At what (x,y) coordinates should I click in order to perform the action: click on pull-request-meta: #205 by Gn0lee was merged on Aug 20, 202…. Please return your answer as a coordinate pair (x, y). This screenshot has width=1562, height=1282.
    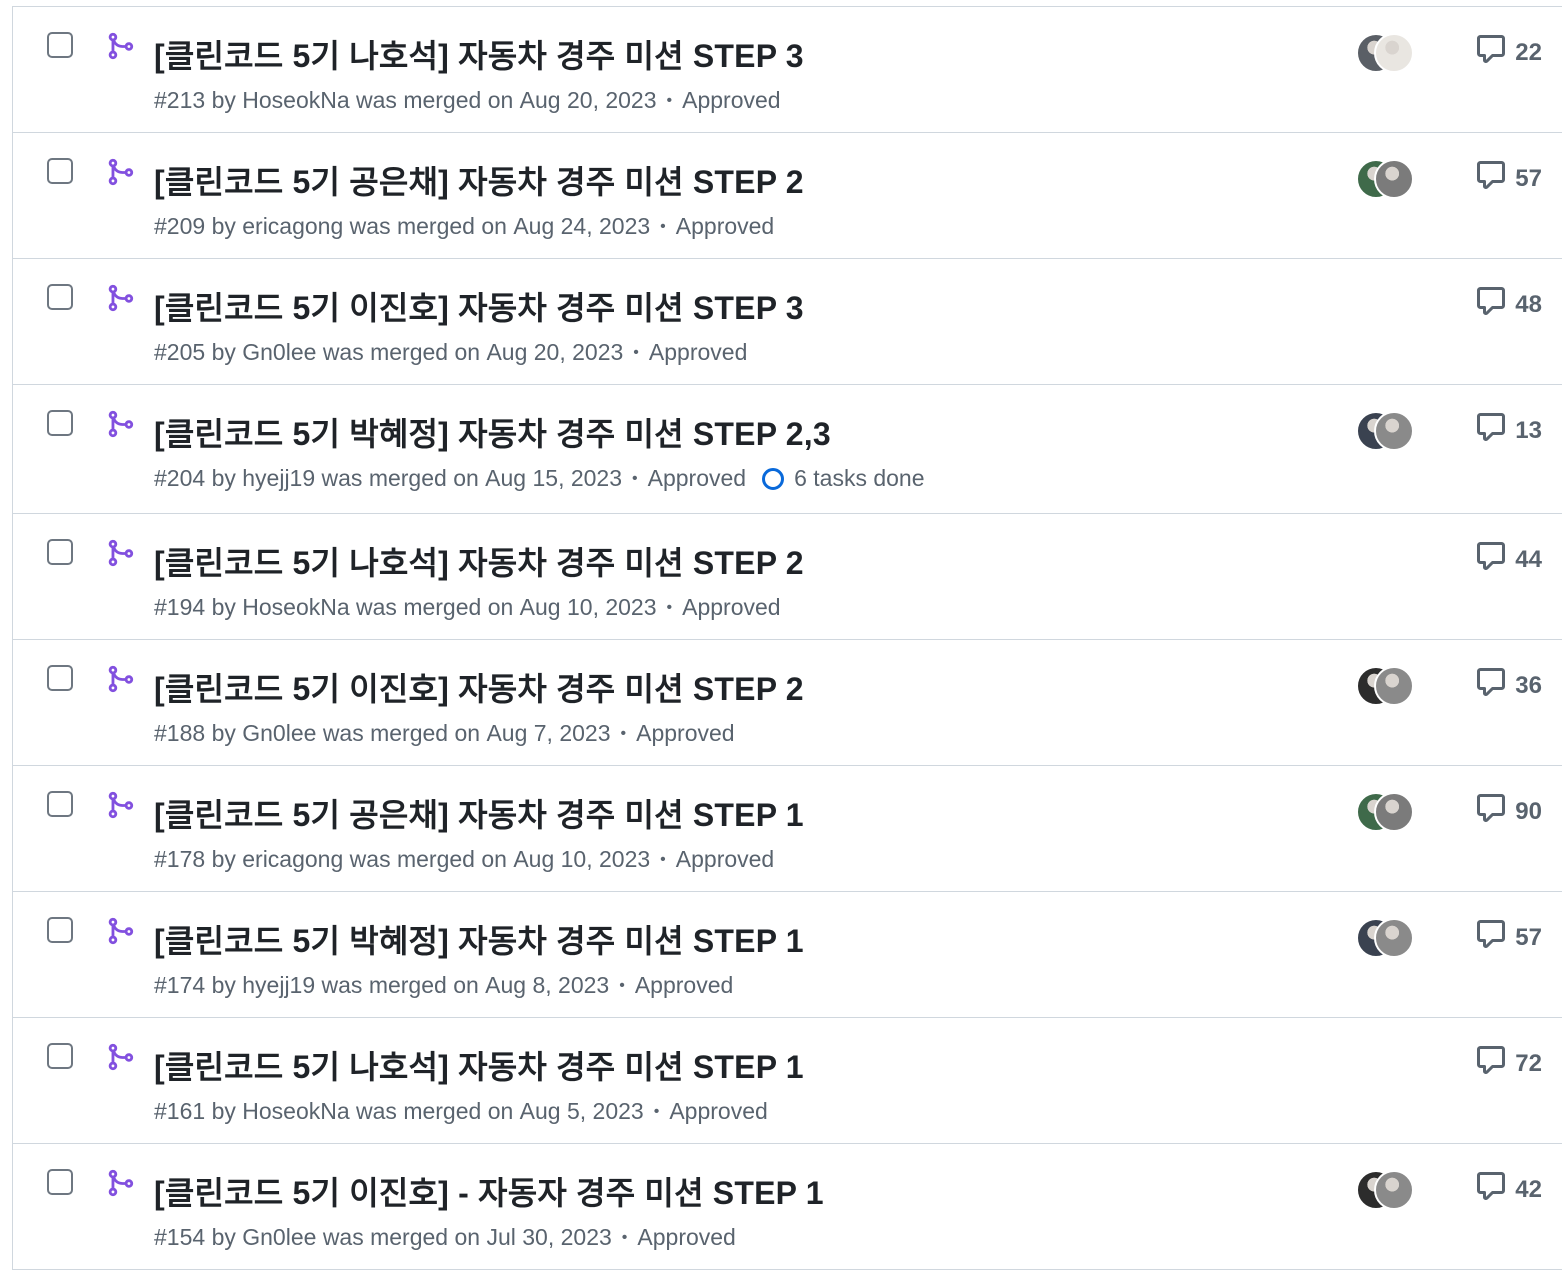
    Looking at the image, I should click on (450, 352).